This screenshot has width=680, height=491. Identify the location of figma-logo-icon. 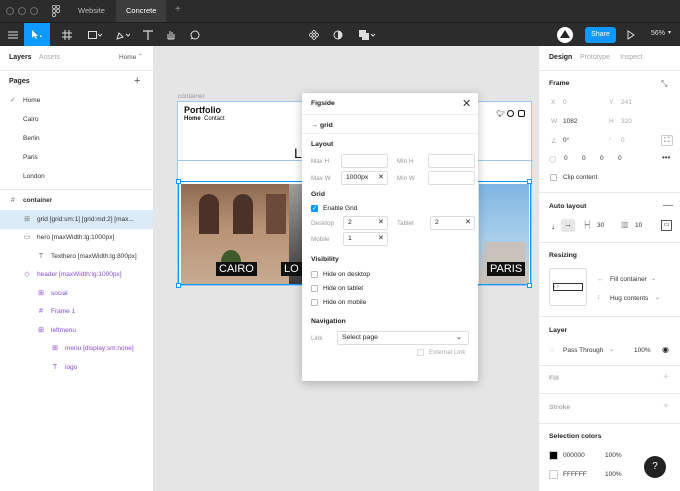
(56, 12).